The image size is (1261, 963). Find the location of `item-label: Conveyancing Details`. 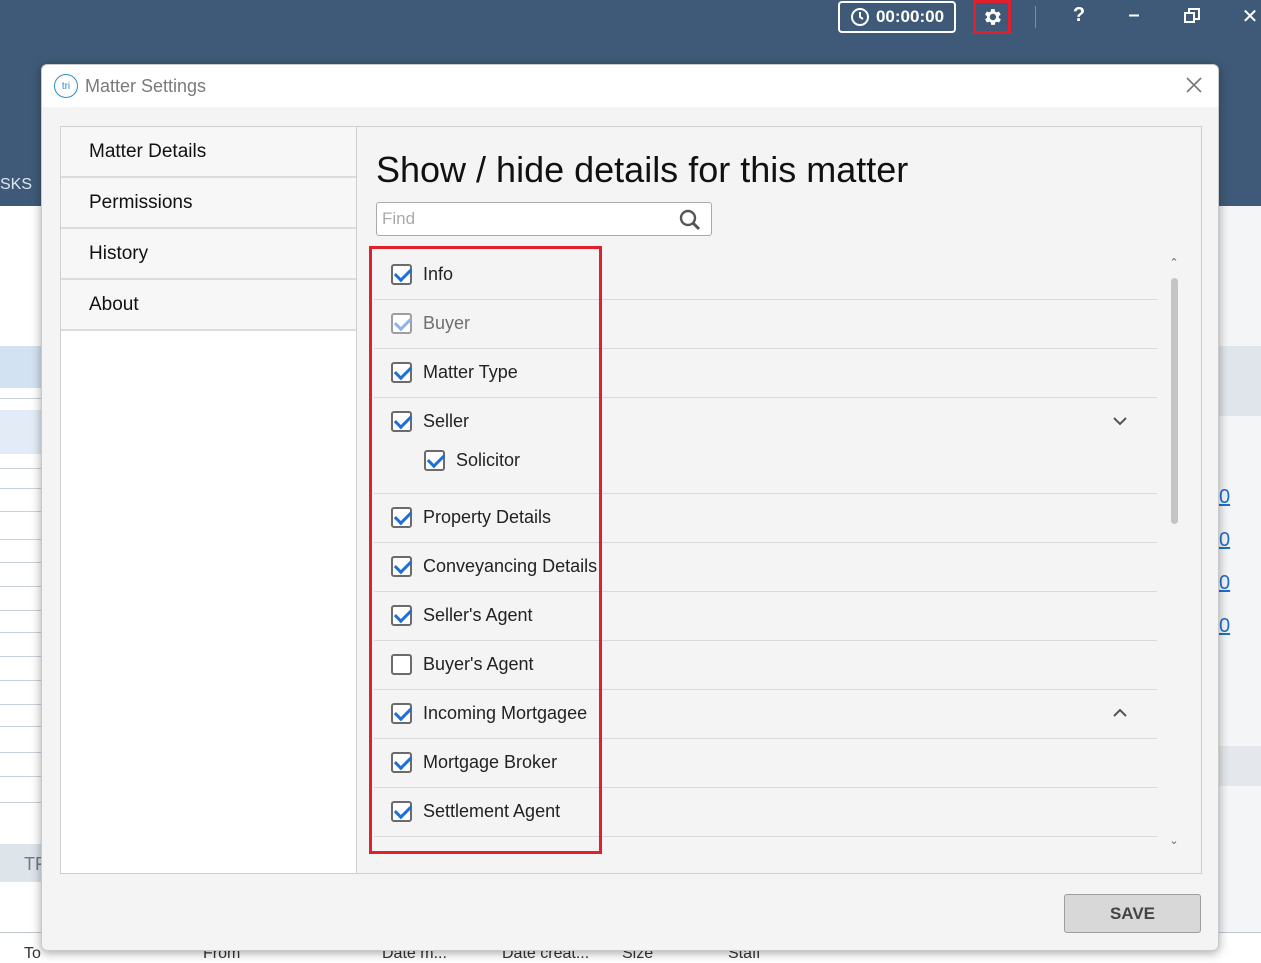

item-label: Conveyancing Details is located at coordinates (510, 566).